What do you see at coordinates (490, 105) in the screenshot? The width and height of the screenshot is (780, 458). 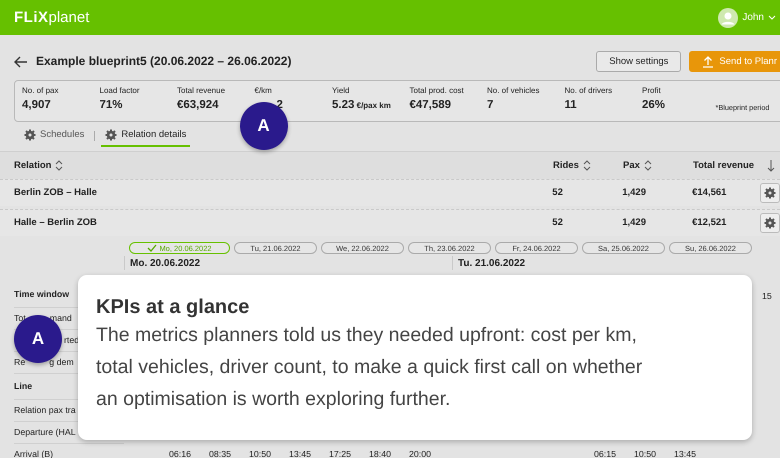 I see `kpi-value: 7` at bounding box center [490, 105].